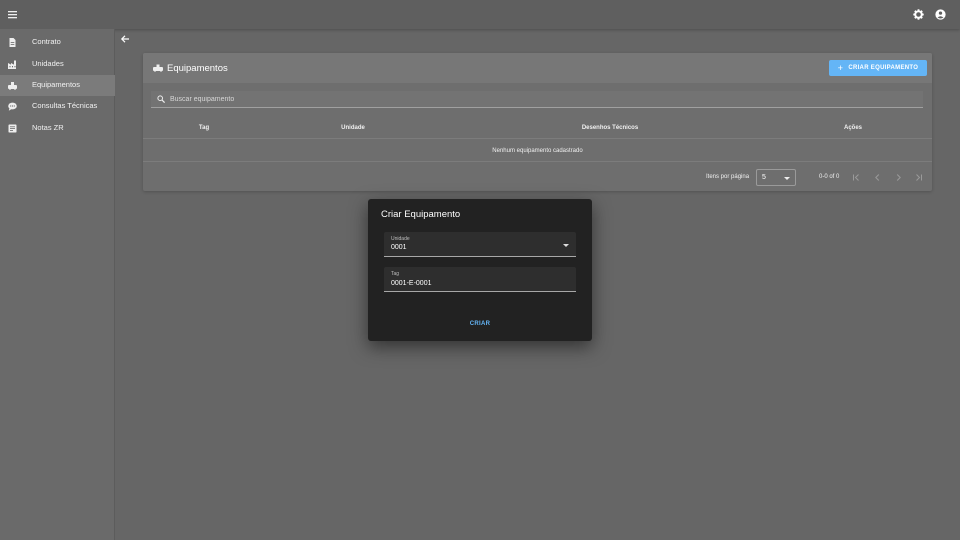  I want to click on top-app-bar, so click(480, 14).